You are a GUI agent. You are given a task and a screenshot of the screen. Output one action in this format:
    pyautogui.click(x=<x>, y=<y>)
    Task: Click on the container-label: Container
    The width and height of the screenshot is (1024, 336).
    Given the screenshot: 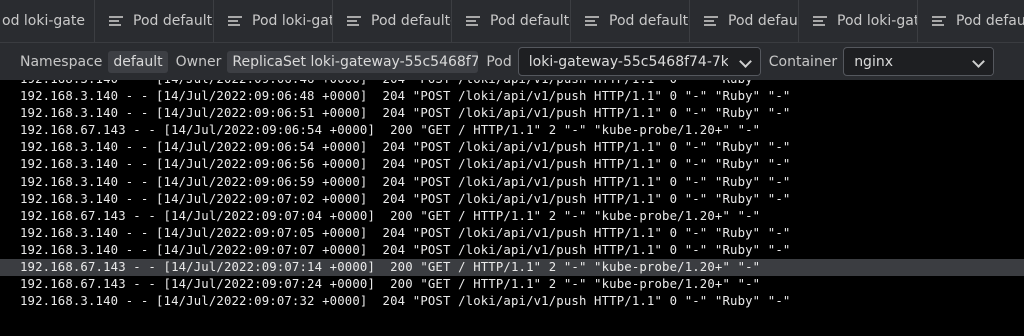 What is the action you would take?
    pyautogui.click(x=803, y=61)
    